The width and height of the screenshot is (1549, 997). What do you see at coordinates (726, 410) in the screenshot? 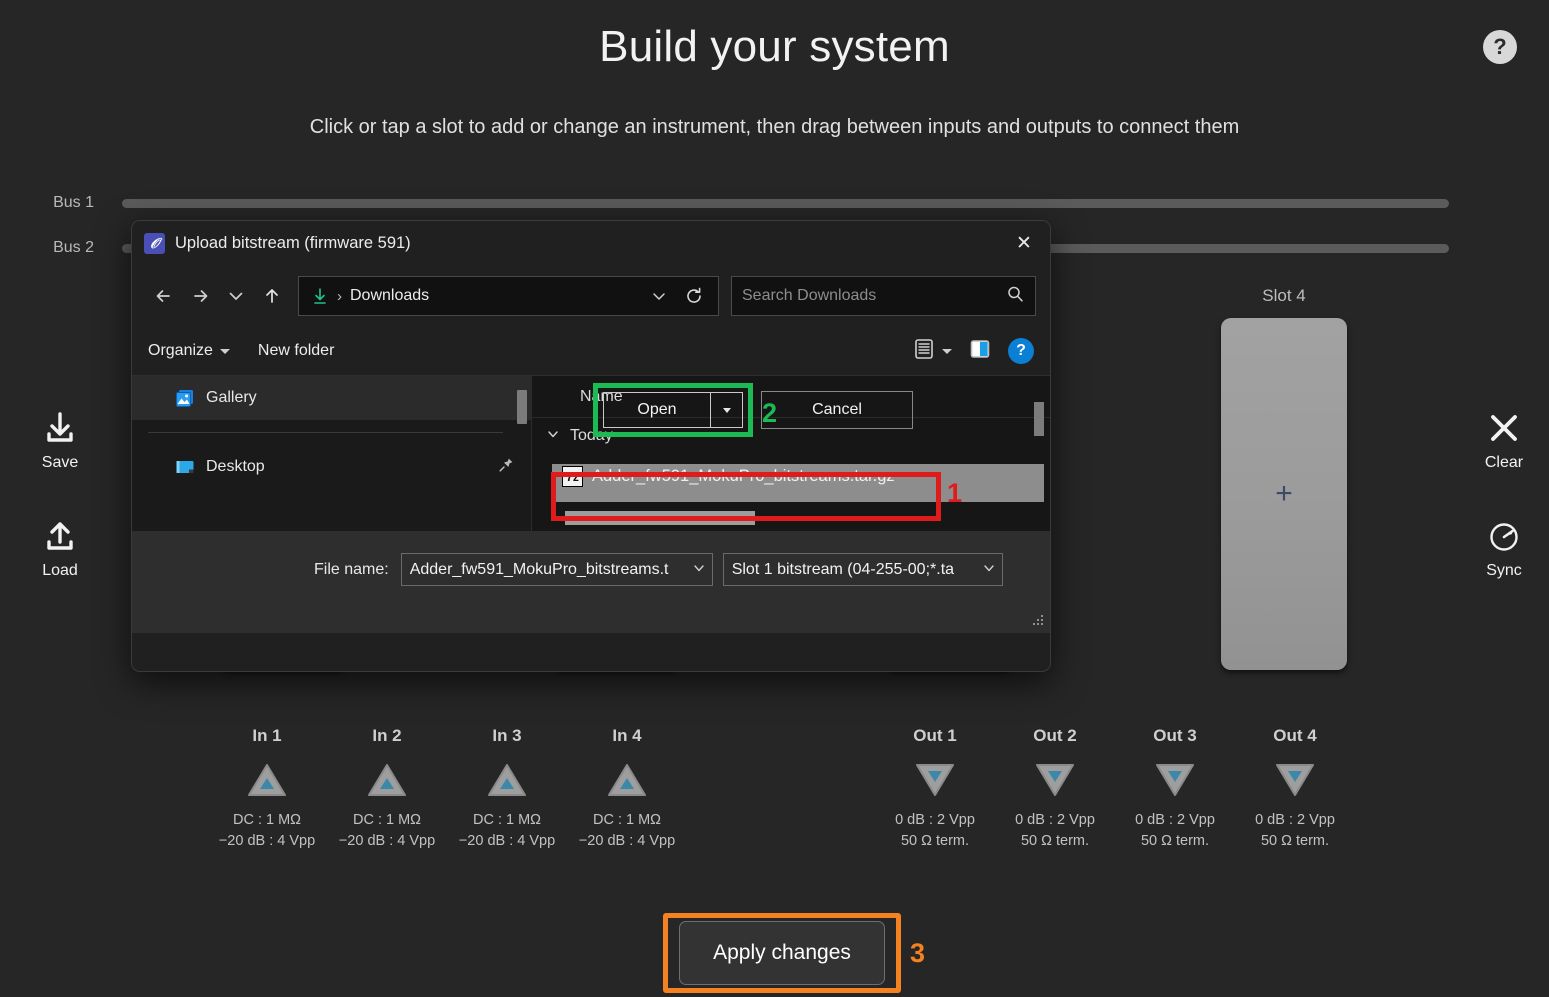
I see `open-split-dropdown-icon` at bounding box center [726, 410].